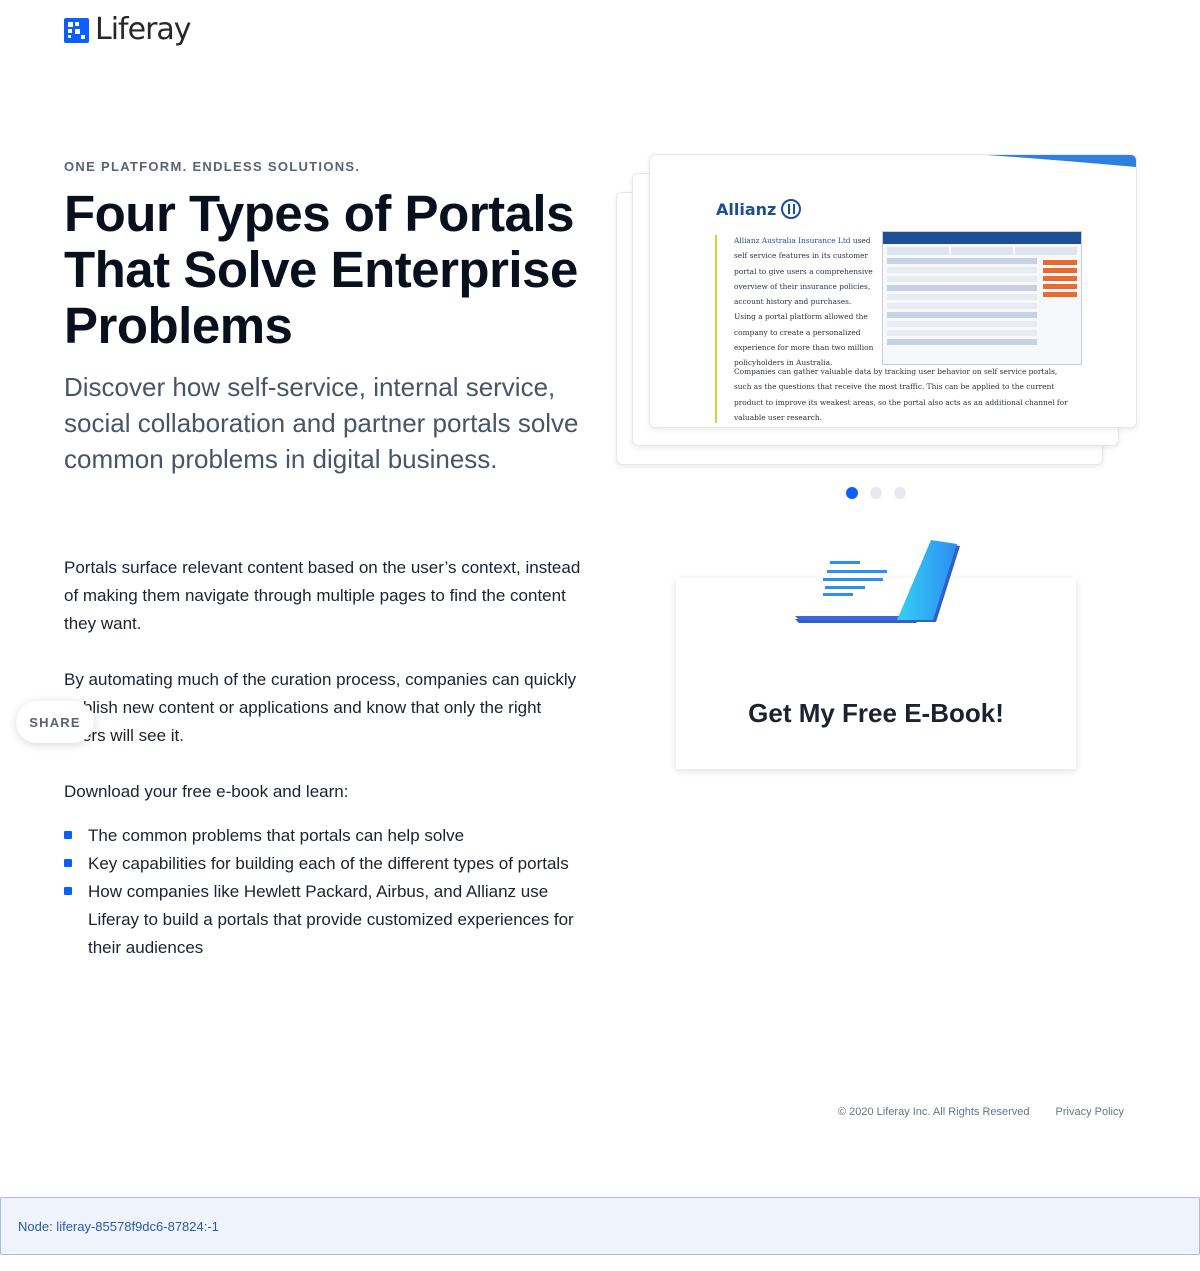 The width and height of the screenshot is (1200, 1271). I want to click on ebook-cta-label: Get My Free E-Book!, so click(876, 713).